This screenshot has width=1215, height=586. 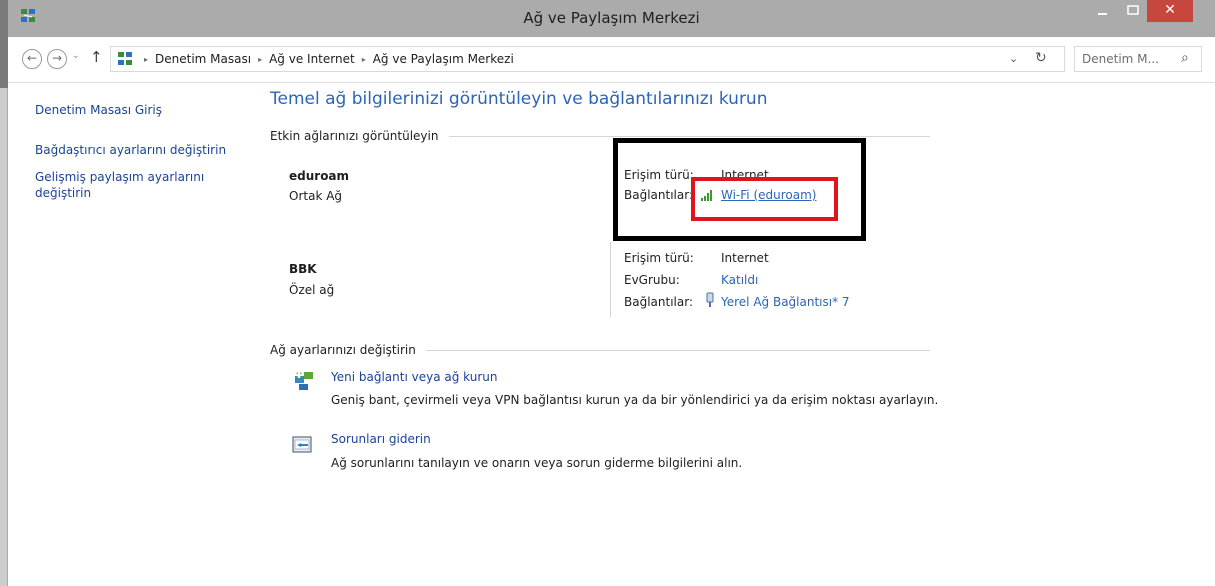 I want to click on network-category: Özel ağ, so click(x=312, y=290).